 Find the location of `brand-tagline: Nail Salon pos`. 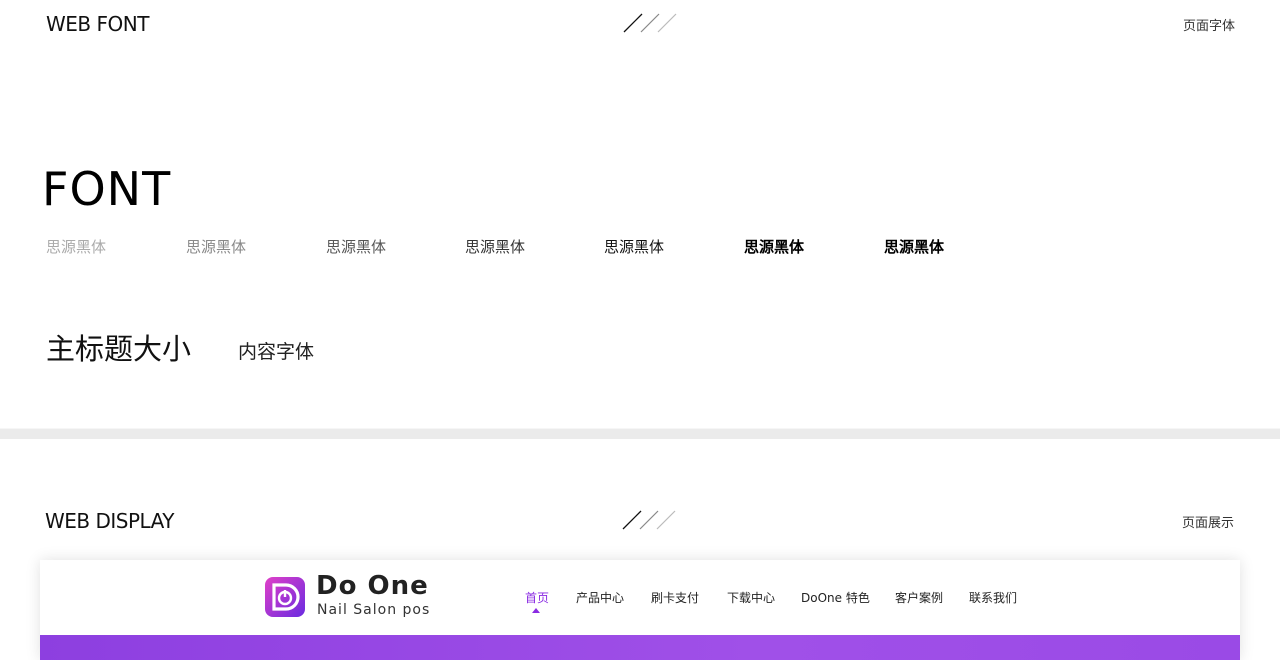

brand-tagline: Nail Salon pos is located at coordinates (374, 610).